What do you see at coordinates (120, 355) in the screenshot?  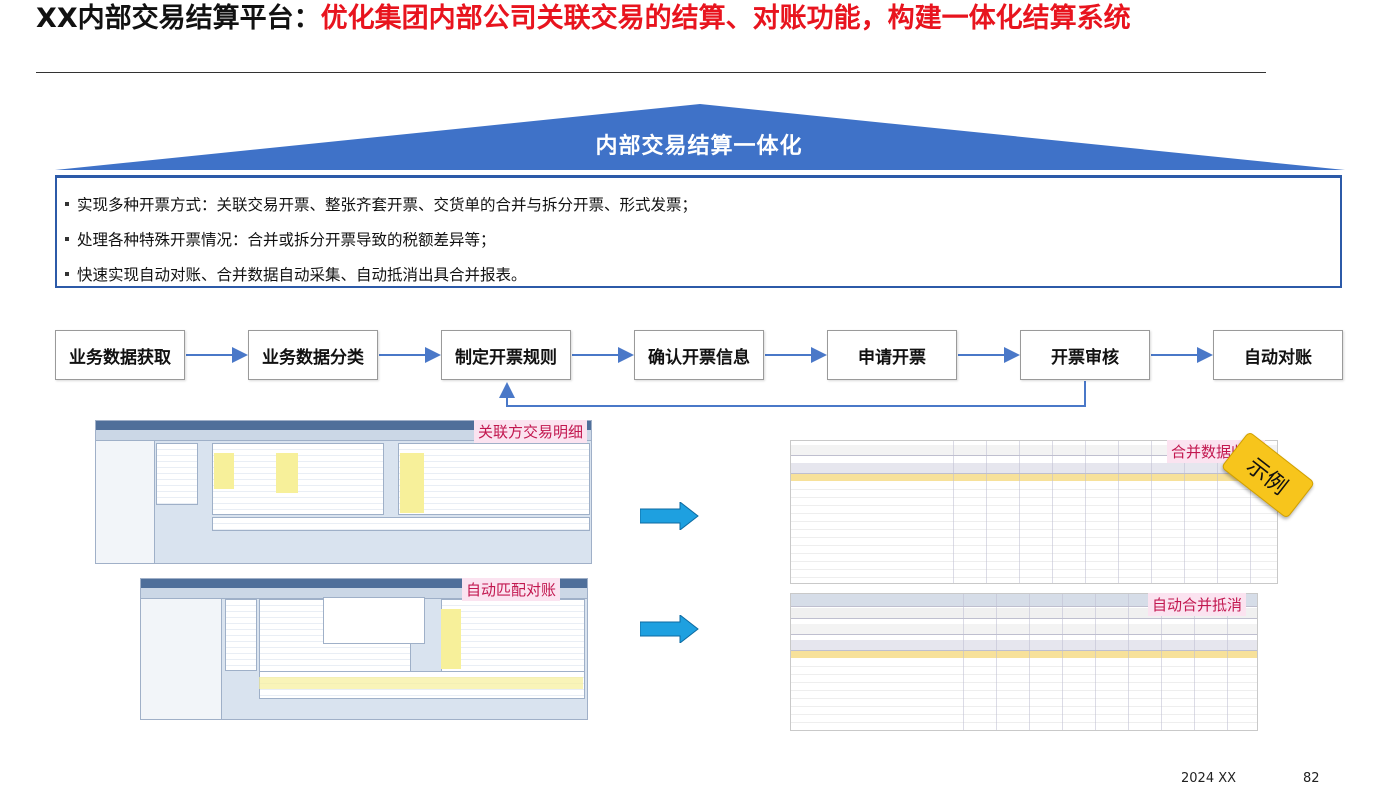 I see `flow-step: 业务数据获取` at bounding box center [120, 355].